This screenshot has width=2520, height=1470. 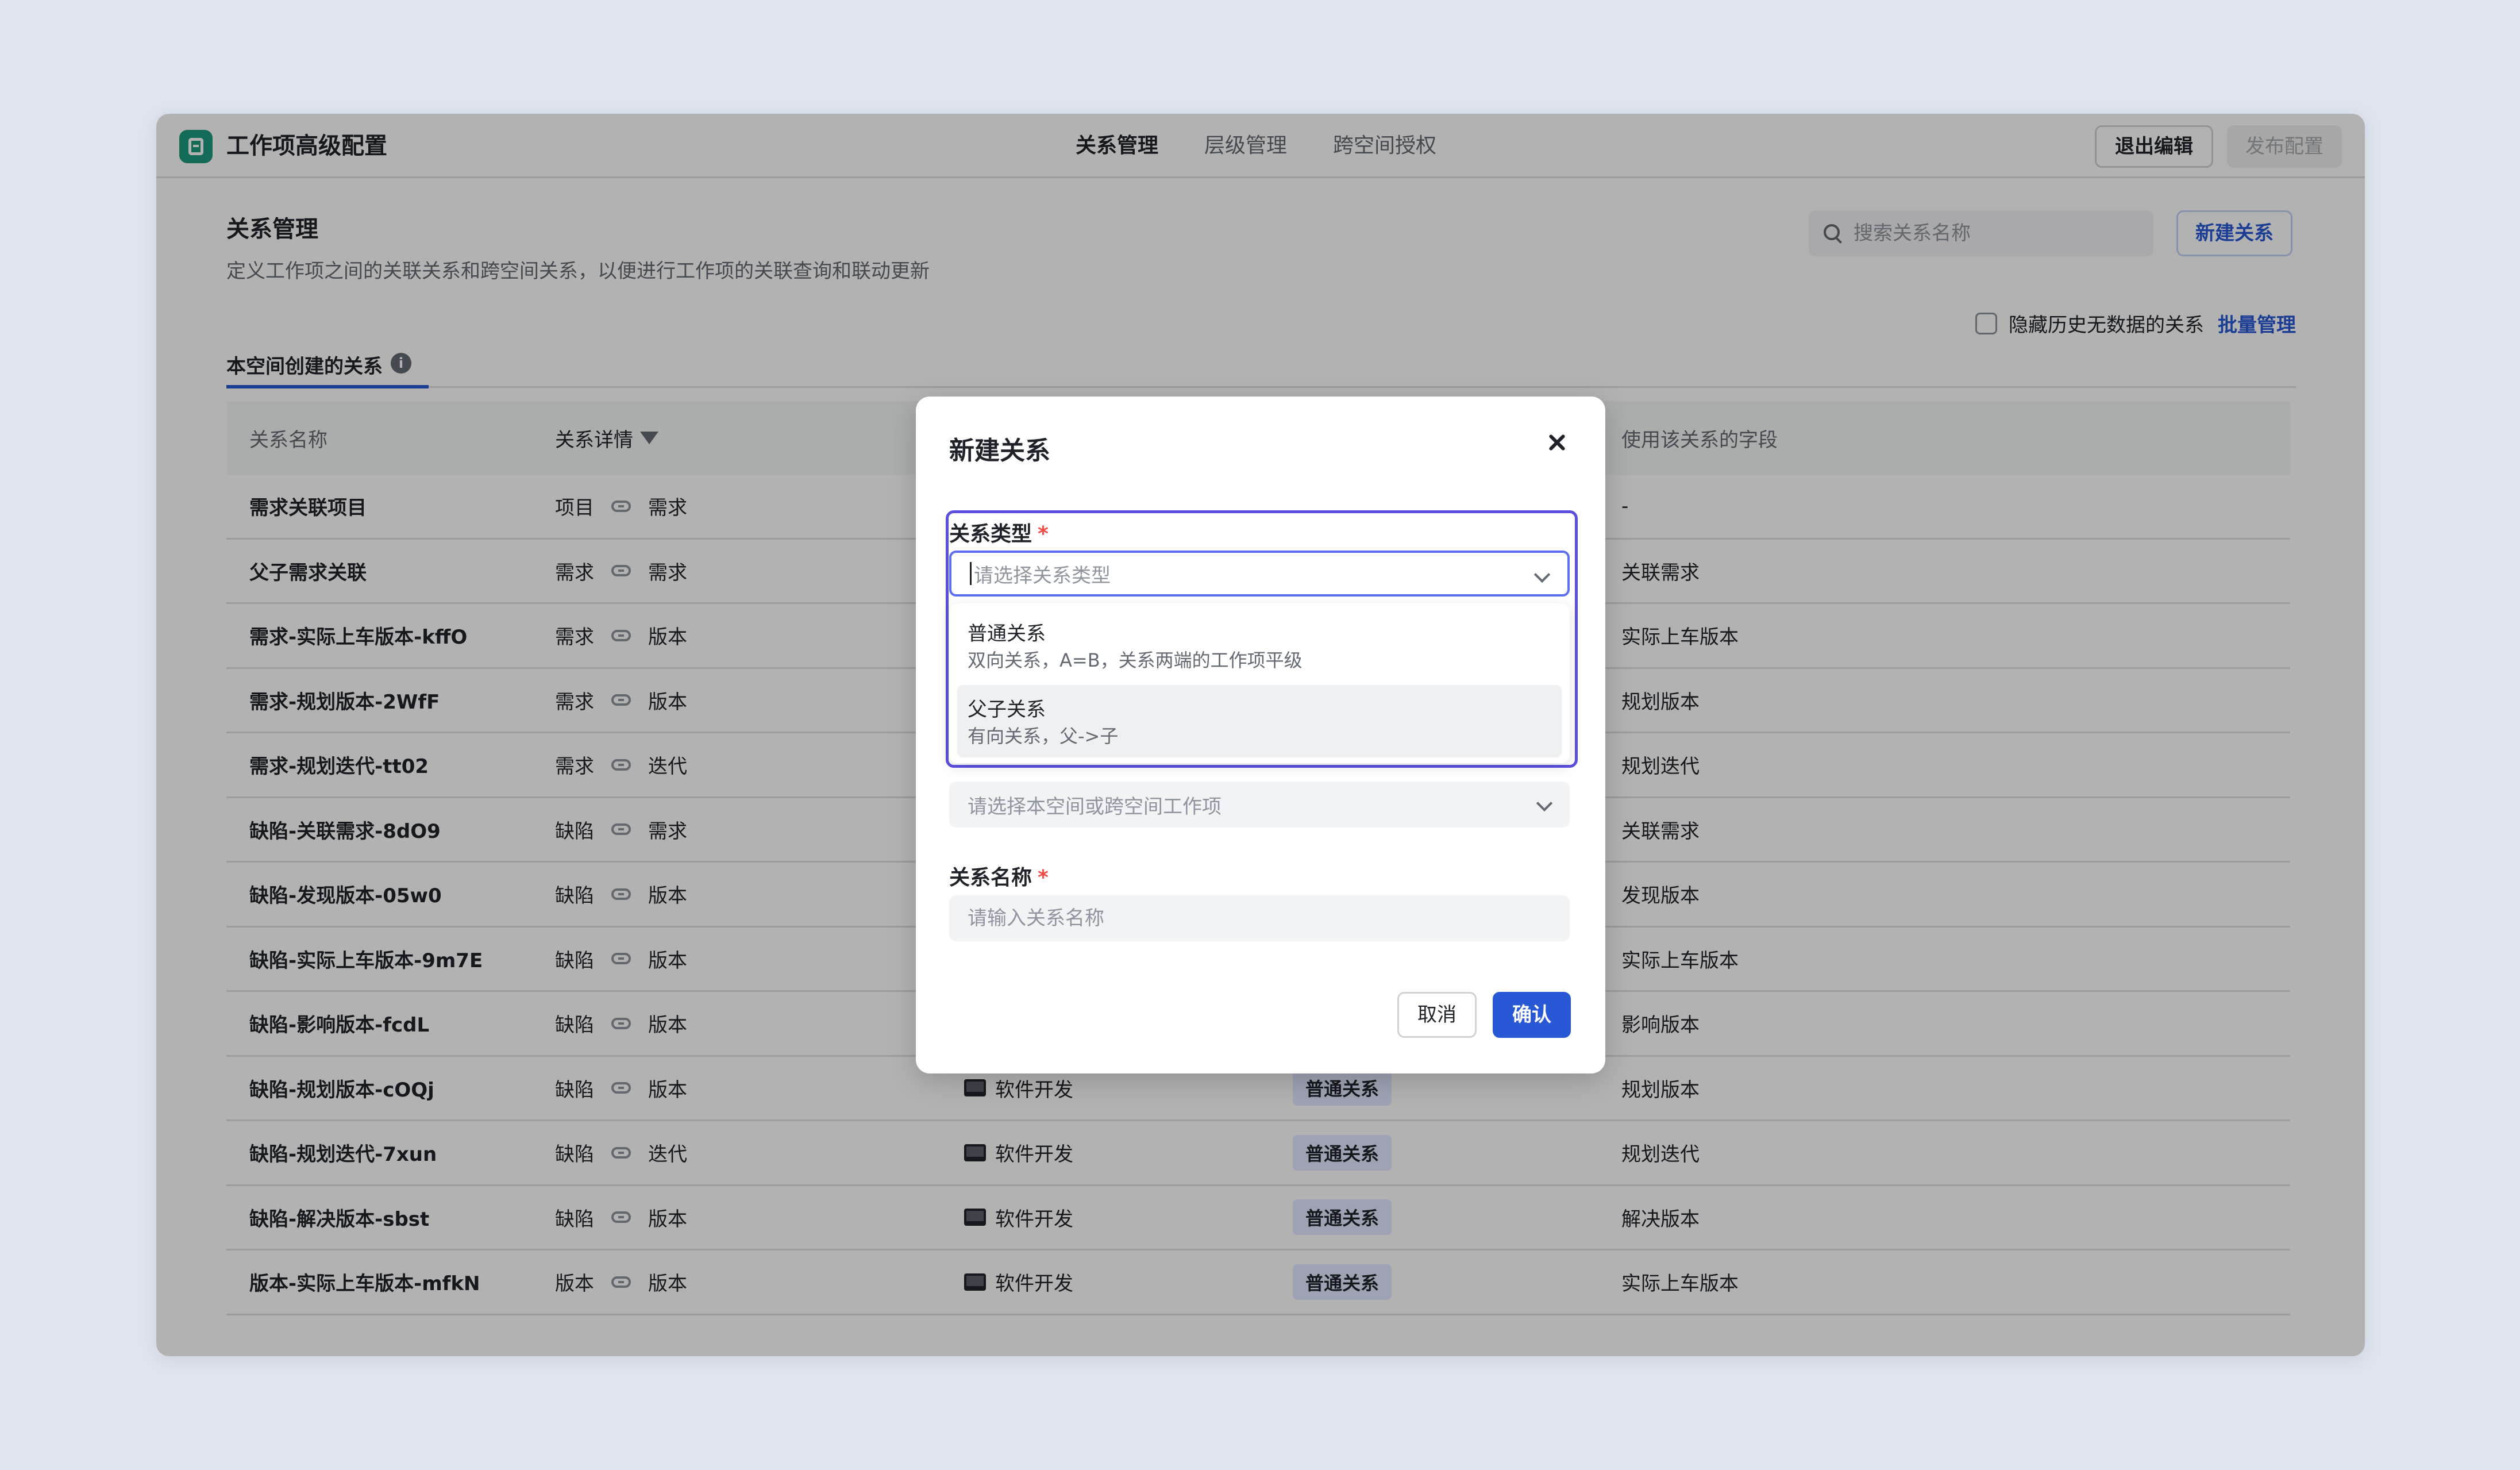 I want to click on relation-type-placeholder: 请选择关系类型, so click(x=1043, y=575).